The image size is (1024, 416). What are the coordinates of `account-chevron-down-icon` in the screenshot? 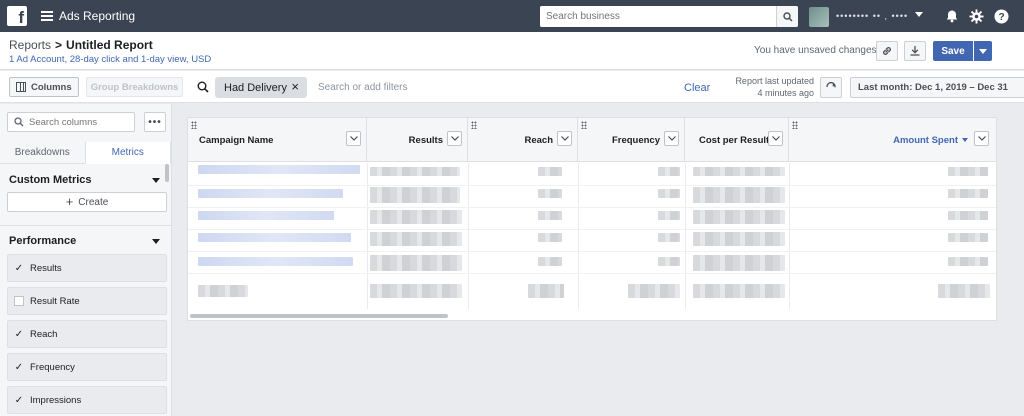 It's located at (919, 14).